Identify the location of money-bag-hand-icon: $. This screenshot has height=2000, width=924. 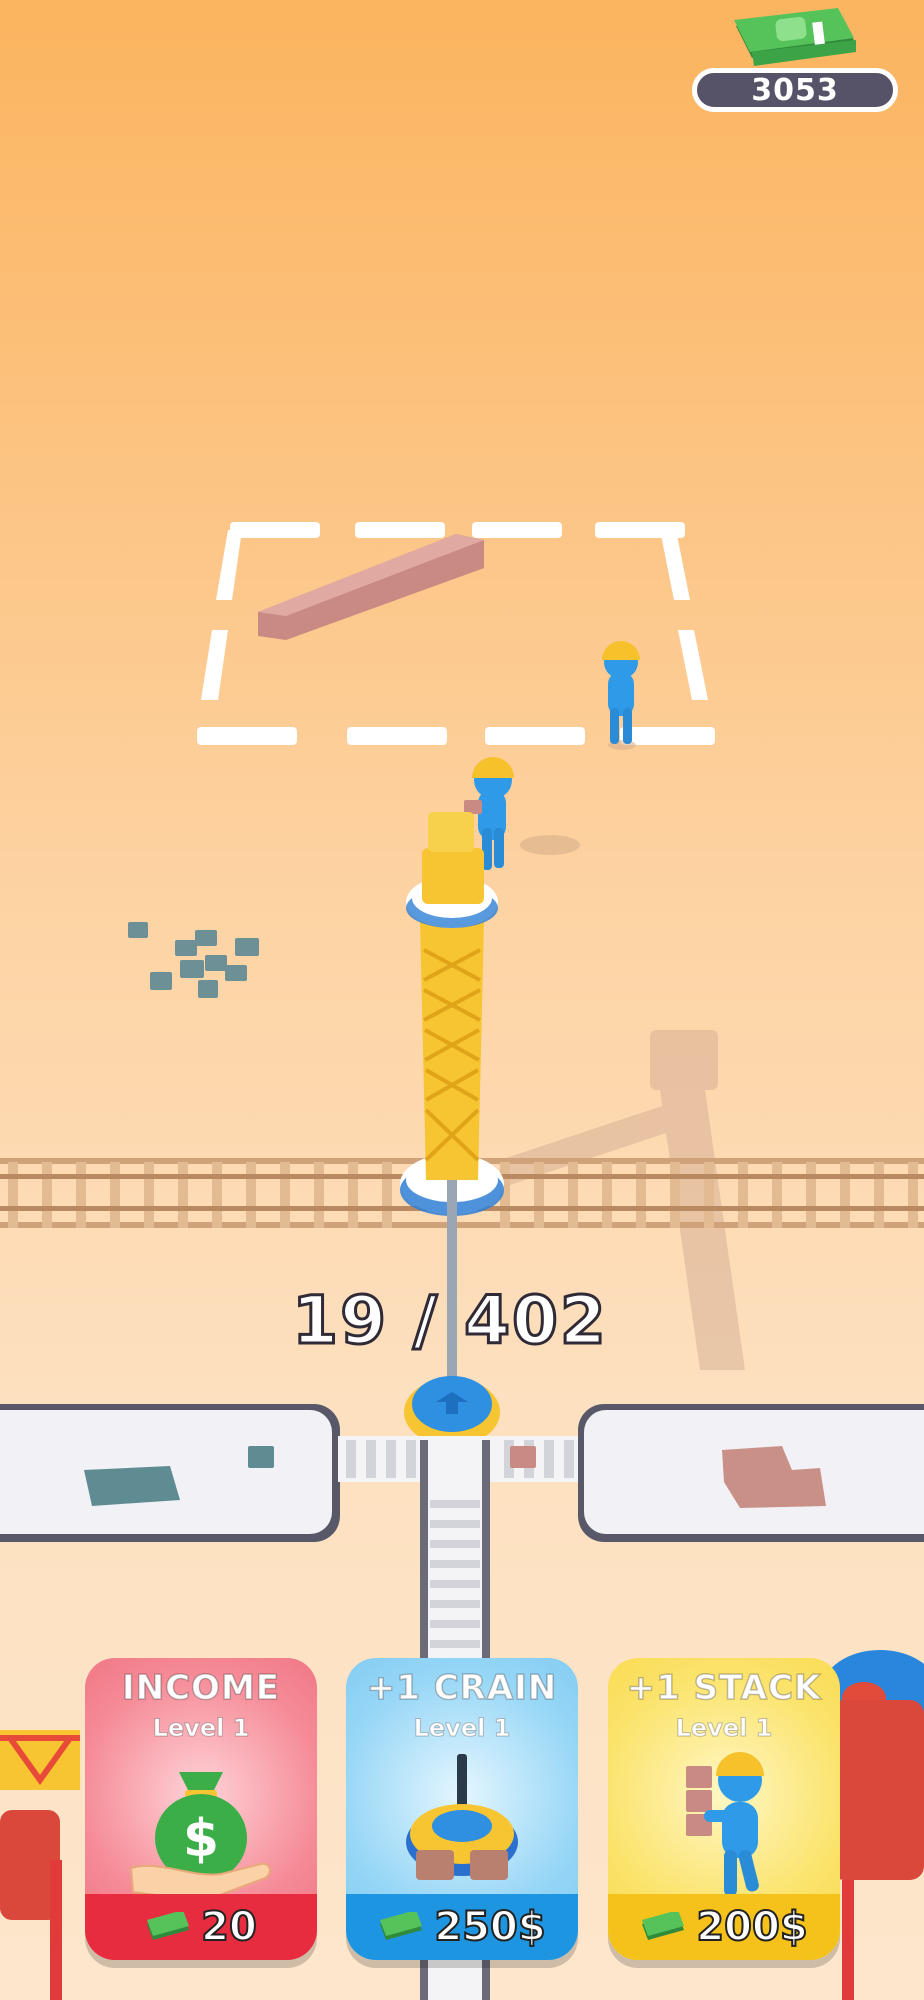
(200, 1835).